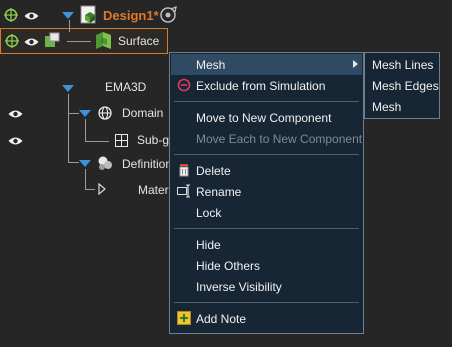  What do you see at coordinates (387, 106) in the screenshot?
I see `submenu-item-label: Mesh` at bounding box center [387, 106].